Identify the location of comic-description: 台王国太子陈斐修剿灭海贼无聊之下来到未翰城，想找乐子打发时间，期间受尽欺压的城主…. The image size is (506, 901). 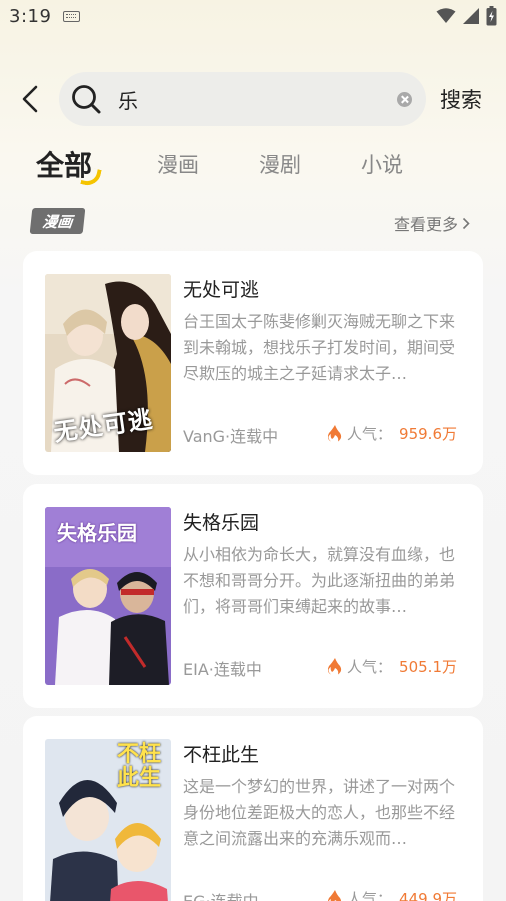
(319, 347).